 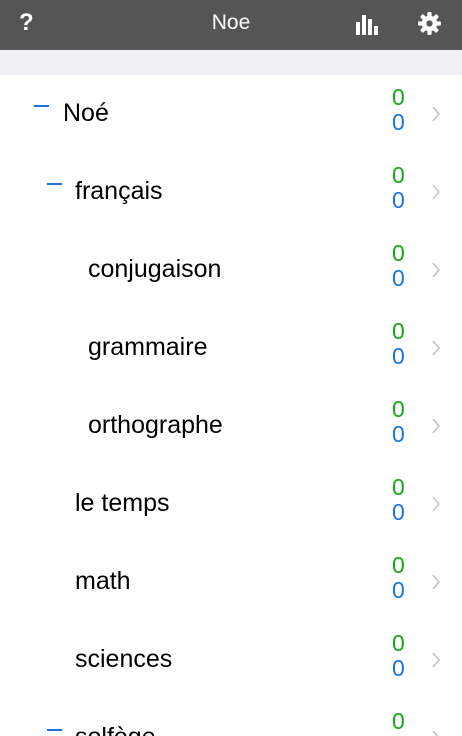 What do you see at coordinates (148, 347) in the screenshot?
I see `tree-row-label: grammaire` at bounding box center [148, 347].